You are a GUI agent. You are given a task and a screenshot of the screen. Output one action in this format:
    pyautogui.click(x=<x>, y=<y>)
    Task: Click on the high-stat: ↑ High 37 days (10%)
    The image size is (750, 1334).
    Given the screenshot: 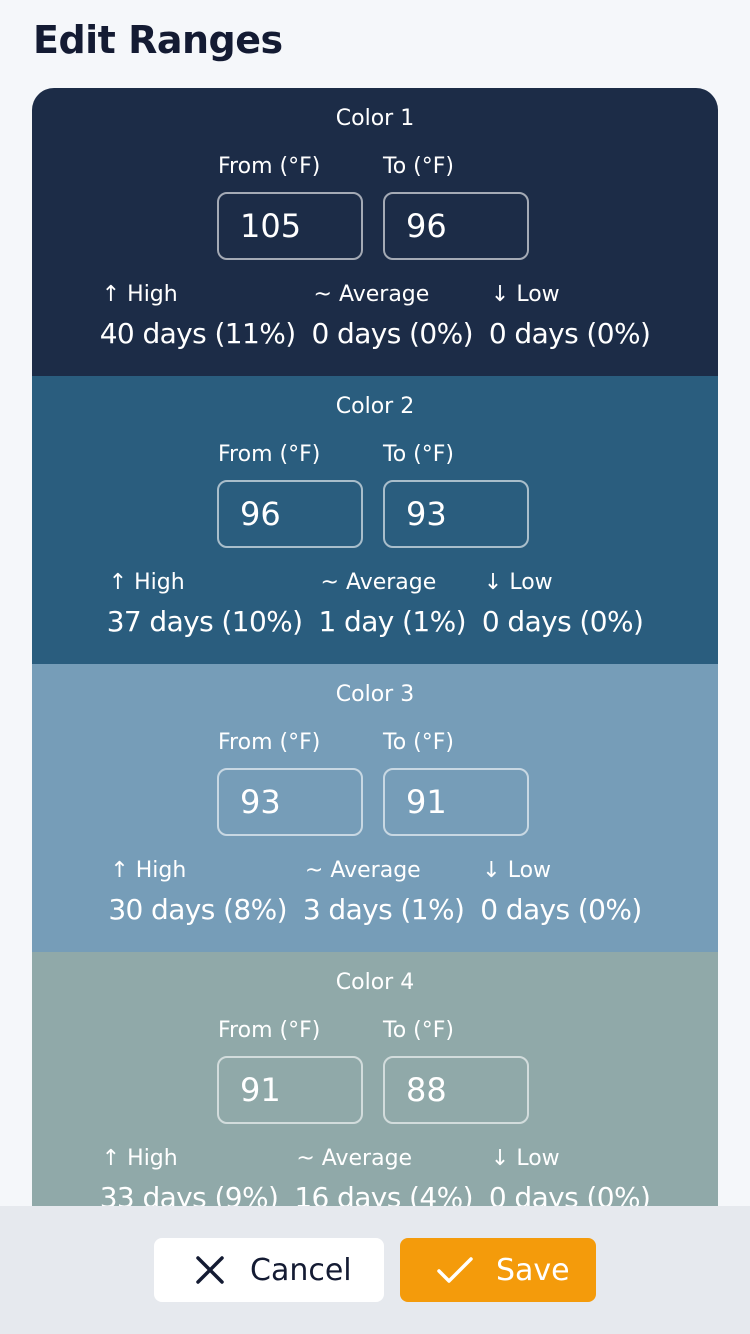 What is the action you would take?
    pyautogui.click(x=205, y=604)
    